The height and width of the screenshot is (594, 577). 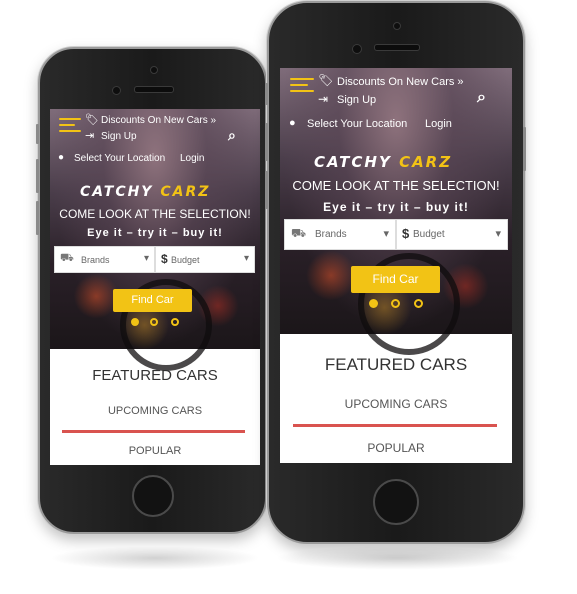 I want to click on power-button, so click(x=524, y=149).